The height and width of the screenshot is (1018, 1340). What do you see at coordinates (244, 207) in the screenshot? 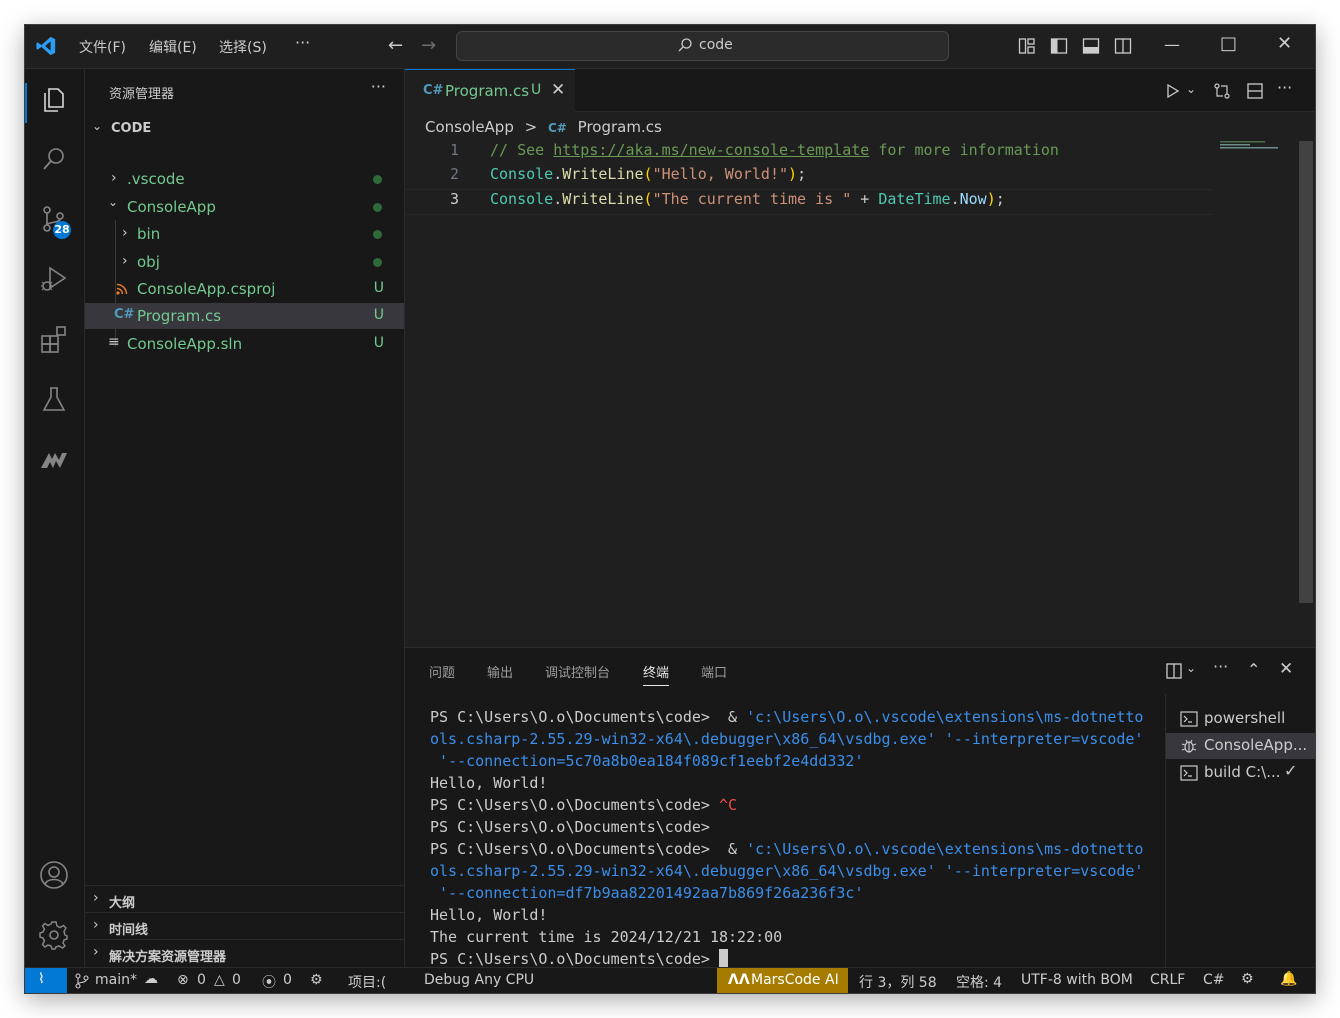
I see `tree-item-consoleapp: ⌄ ConsoleApp` at bounding box center [244, 207].